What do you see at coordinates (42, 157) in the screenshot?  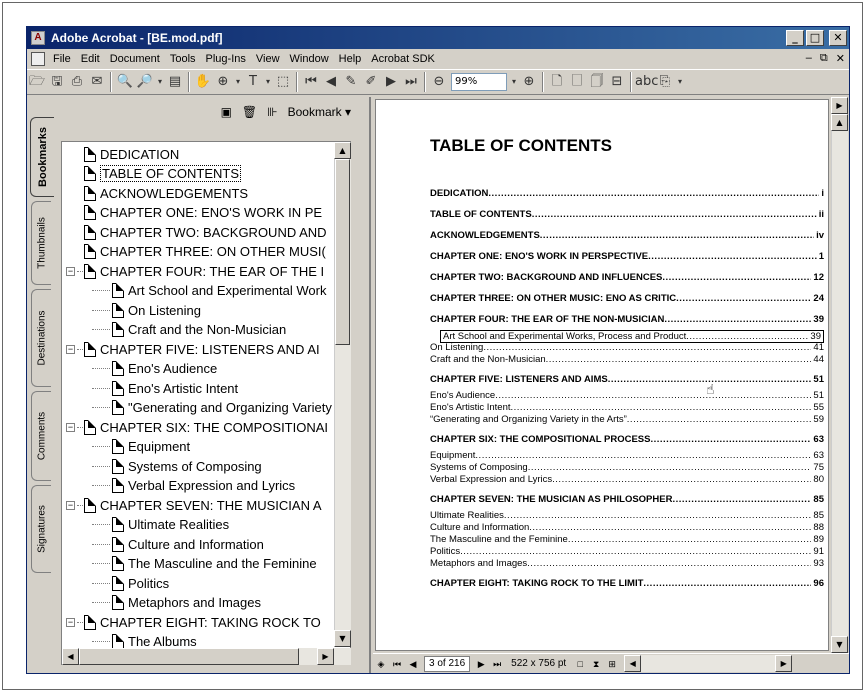 I see `tab-bookmarks: Bookmarks` at bounding box center [42, 157].